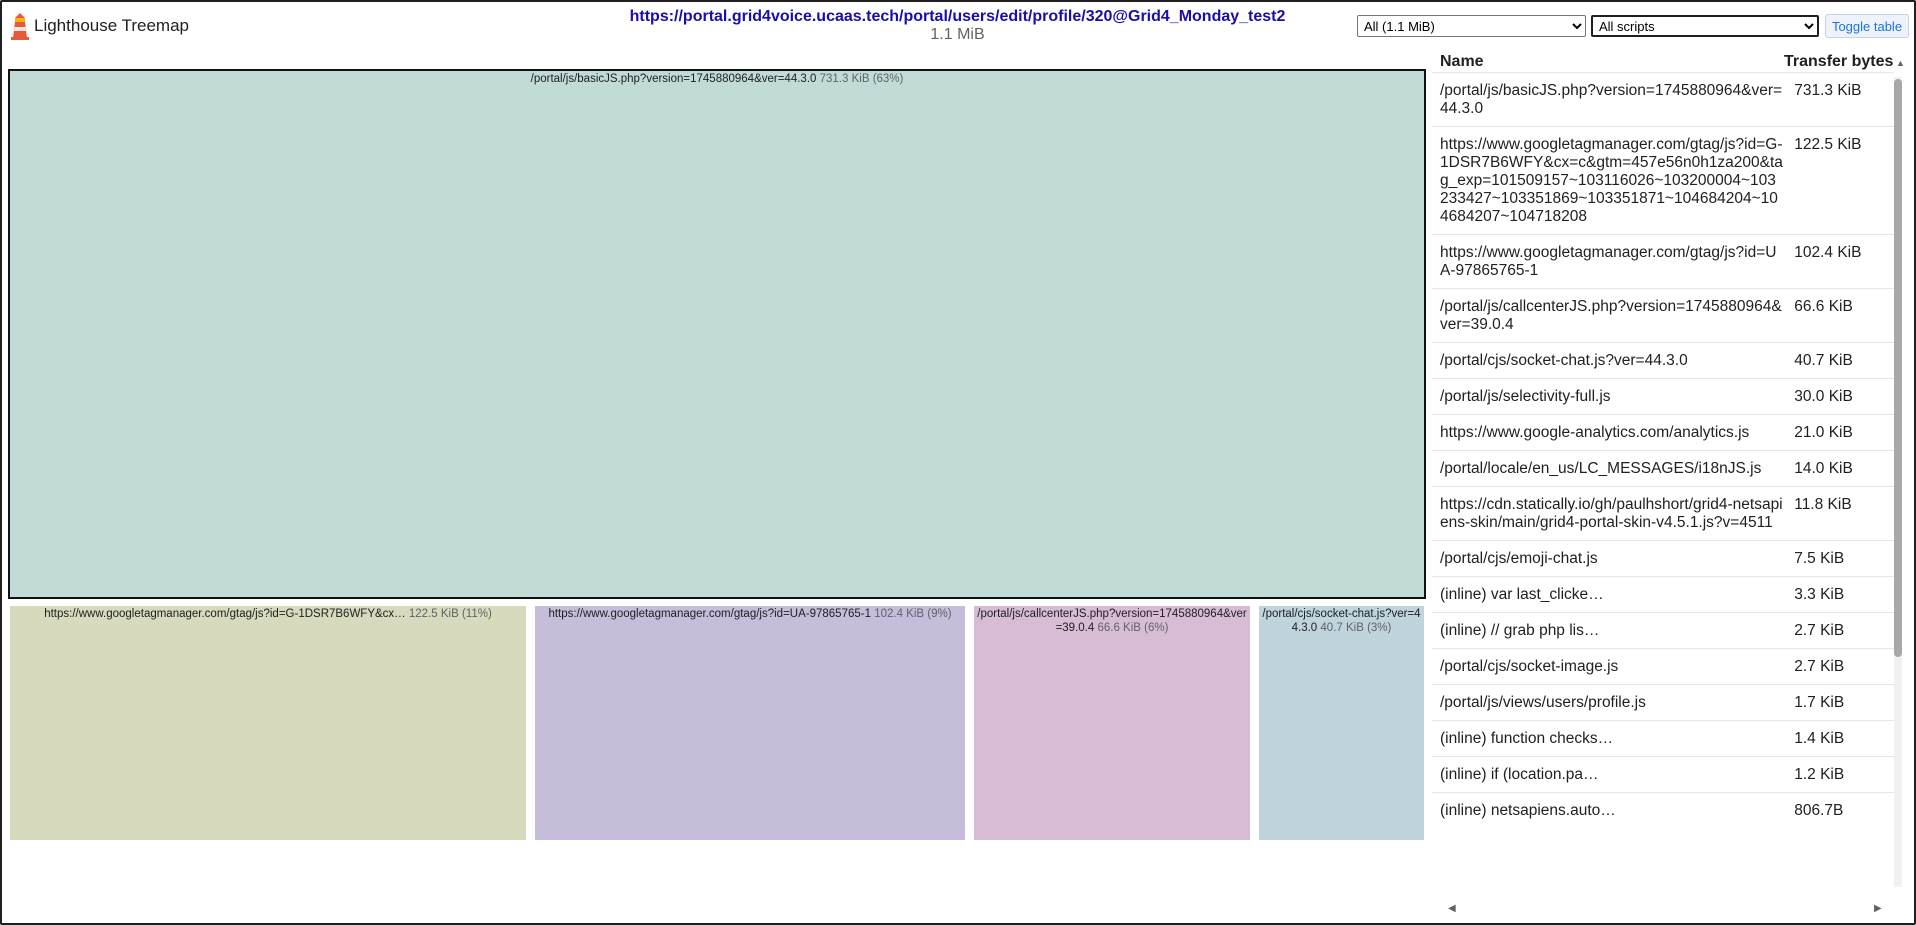 This screenshot has width=1916, height=925. Describe the element at coordinates (1663, 774) in the screenshot. I see `table-row: (inline) if (location.pa… 1.2 KiB` at that location.